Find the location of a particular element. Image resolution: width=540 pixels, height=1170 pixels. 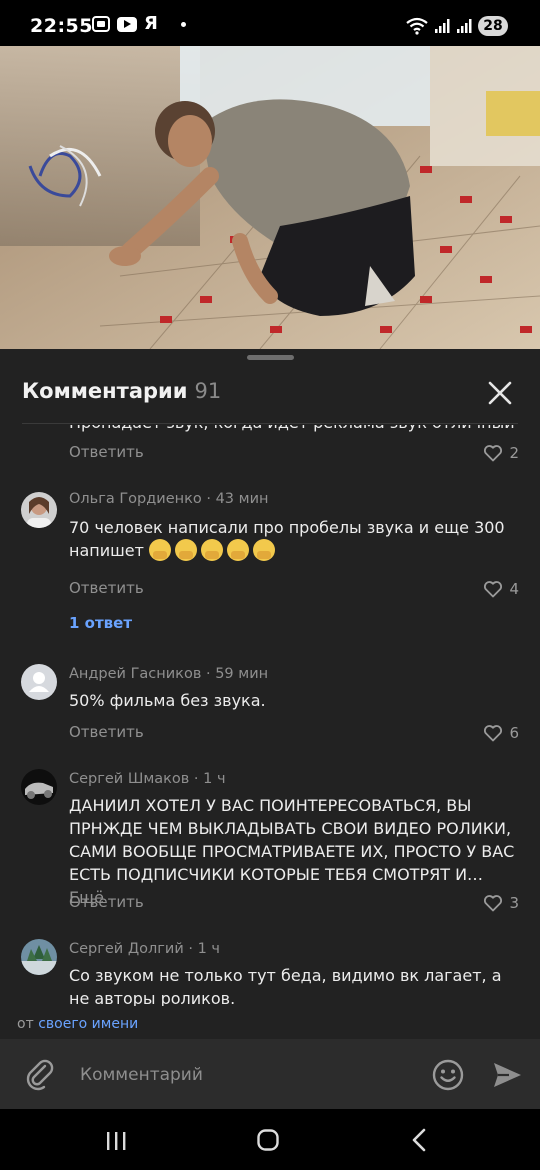

comment-author: Сергей Долгий · 1 ч is located at coordinates (144, 949).